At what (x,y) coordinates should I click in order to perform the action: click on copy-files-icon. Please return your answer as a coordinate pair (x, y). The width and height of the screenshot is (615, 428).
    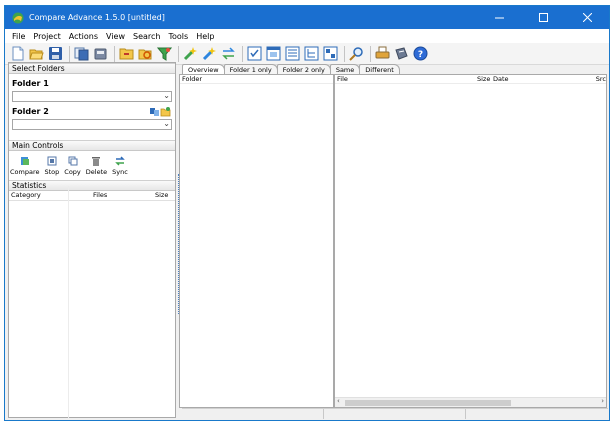
    Looking at the image, I should click on (81, 54).